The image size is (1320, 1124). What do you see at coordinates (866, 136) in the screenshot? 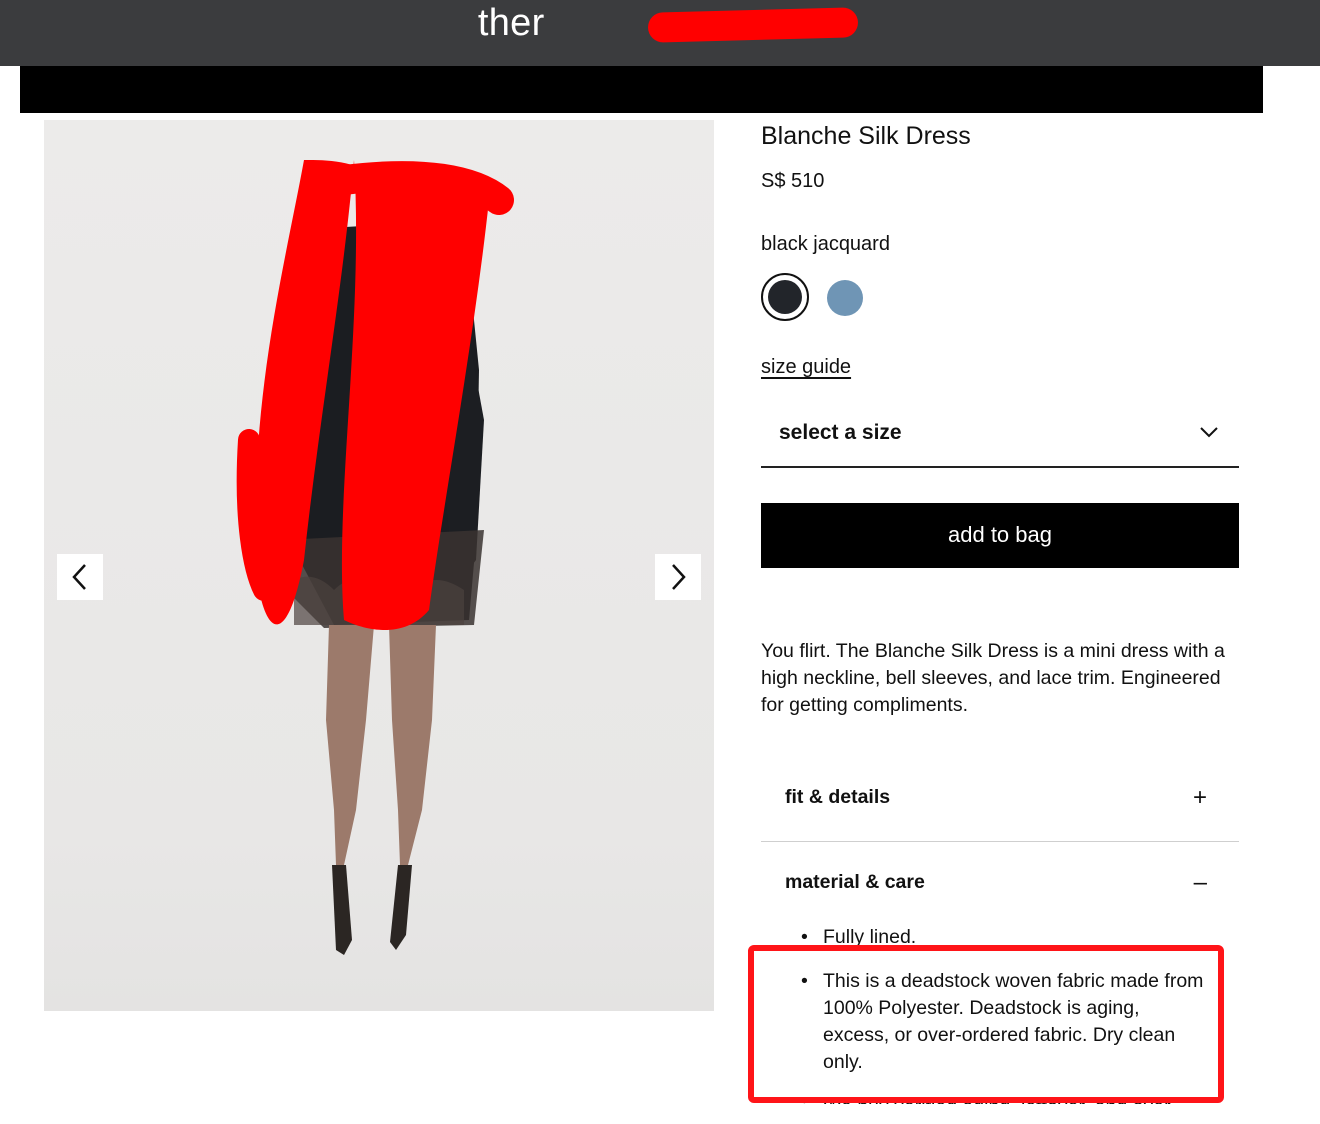
I see `product-title: Blanche Silk Dress` at bounding box center [866, 136].